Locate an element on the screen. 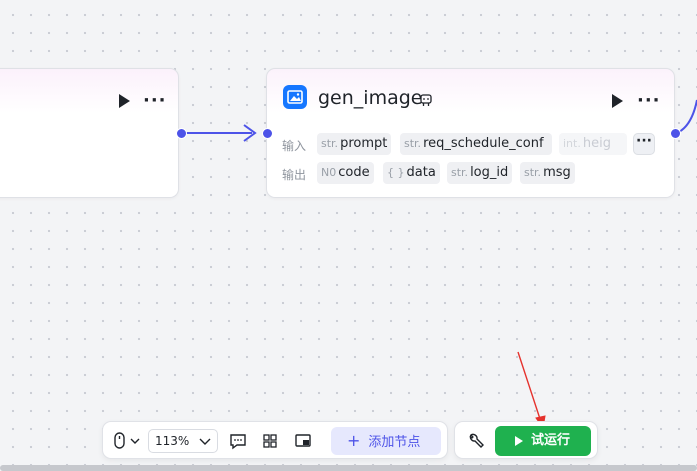 This screenshot has width=697, height=471. output-param-log-id: str. log_id is located at coordinates (480, 173).